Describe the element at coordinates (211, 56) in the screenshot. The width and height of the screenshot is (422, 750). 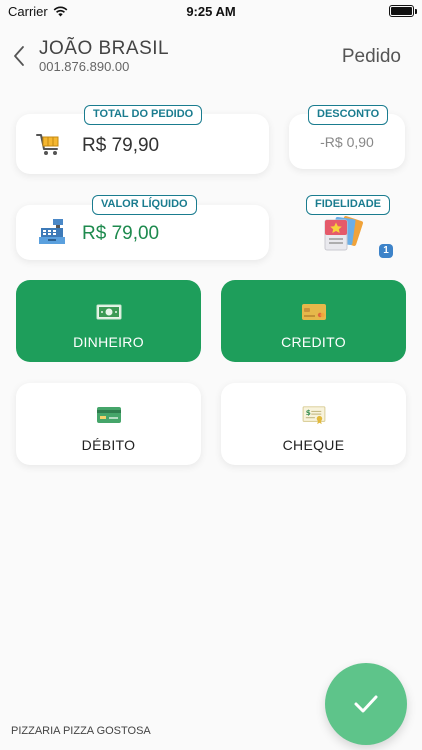
I see `header: JOÃO BRASIL 001.876.890.00 Pedido` at that location.